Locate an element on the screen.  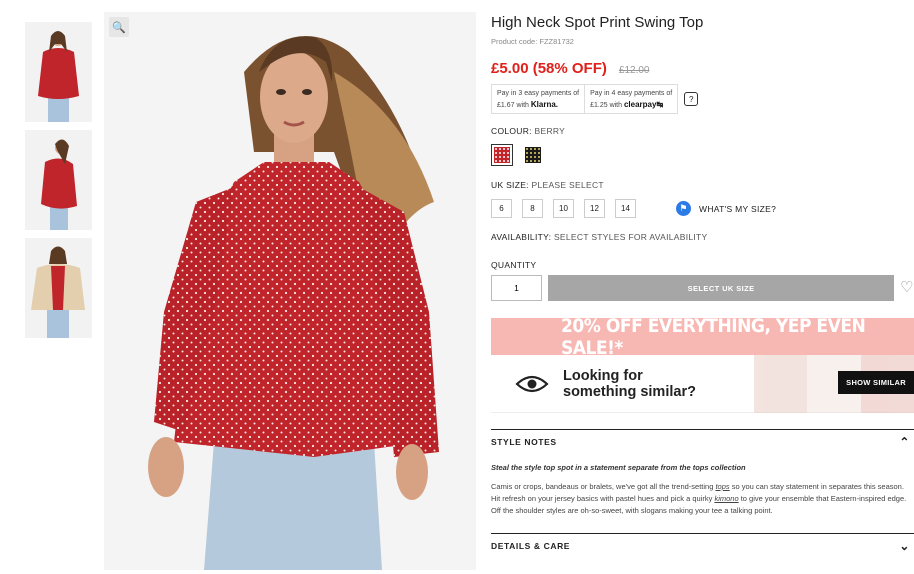
thumbnail-strip is located at coordinates (58, 184).